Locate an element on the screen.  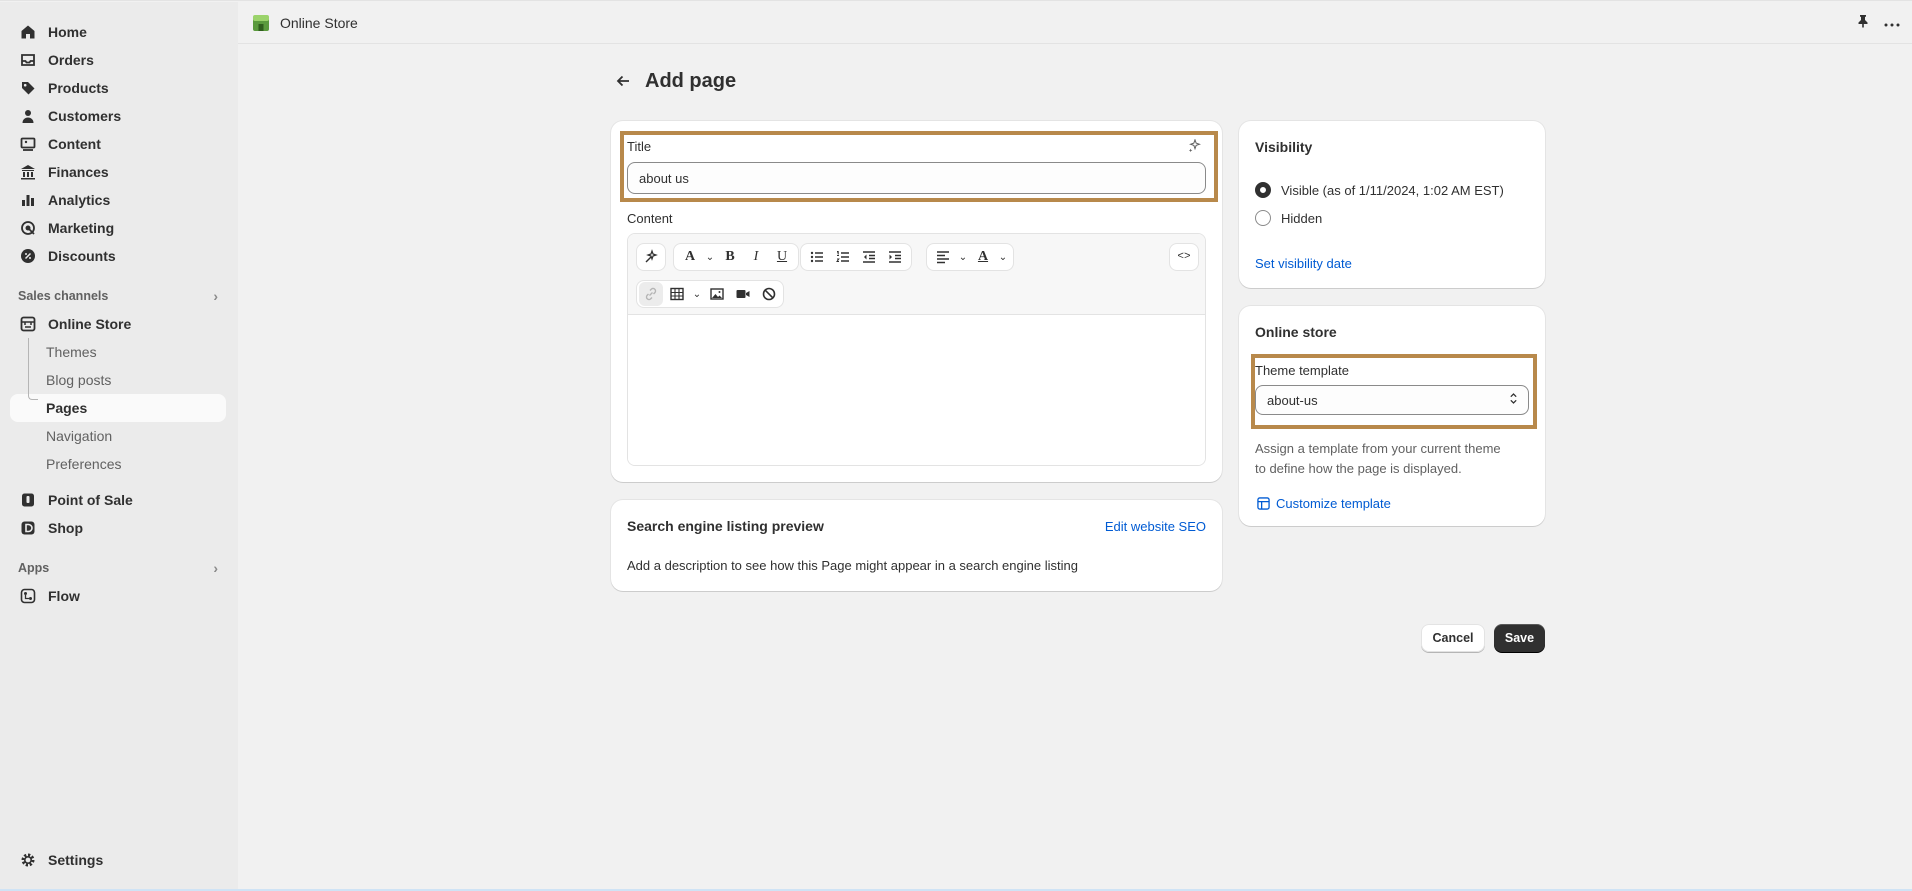
nav-item-orders: Orders is located at coordinates (119, 60).